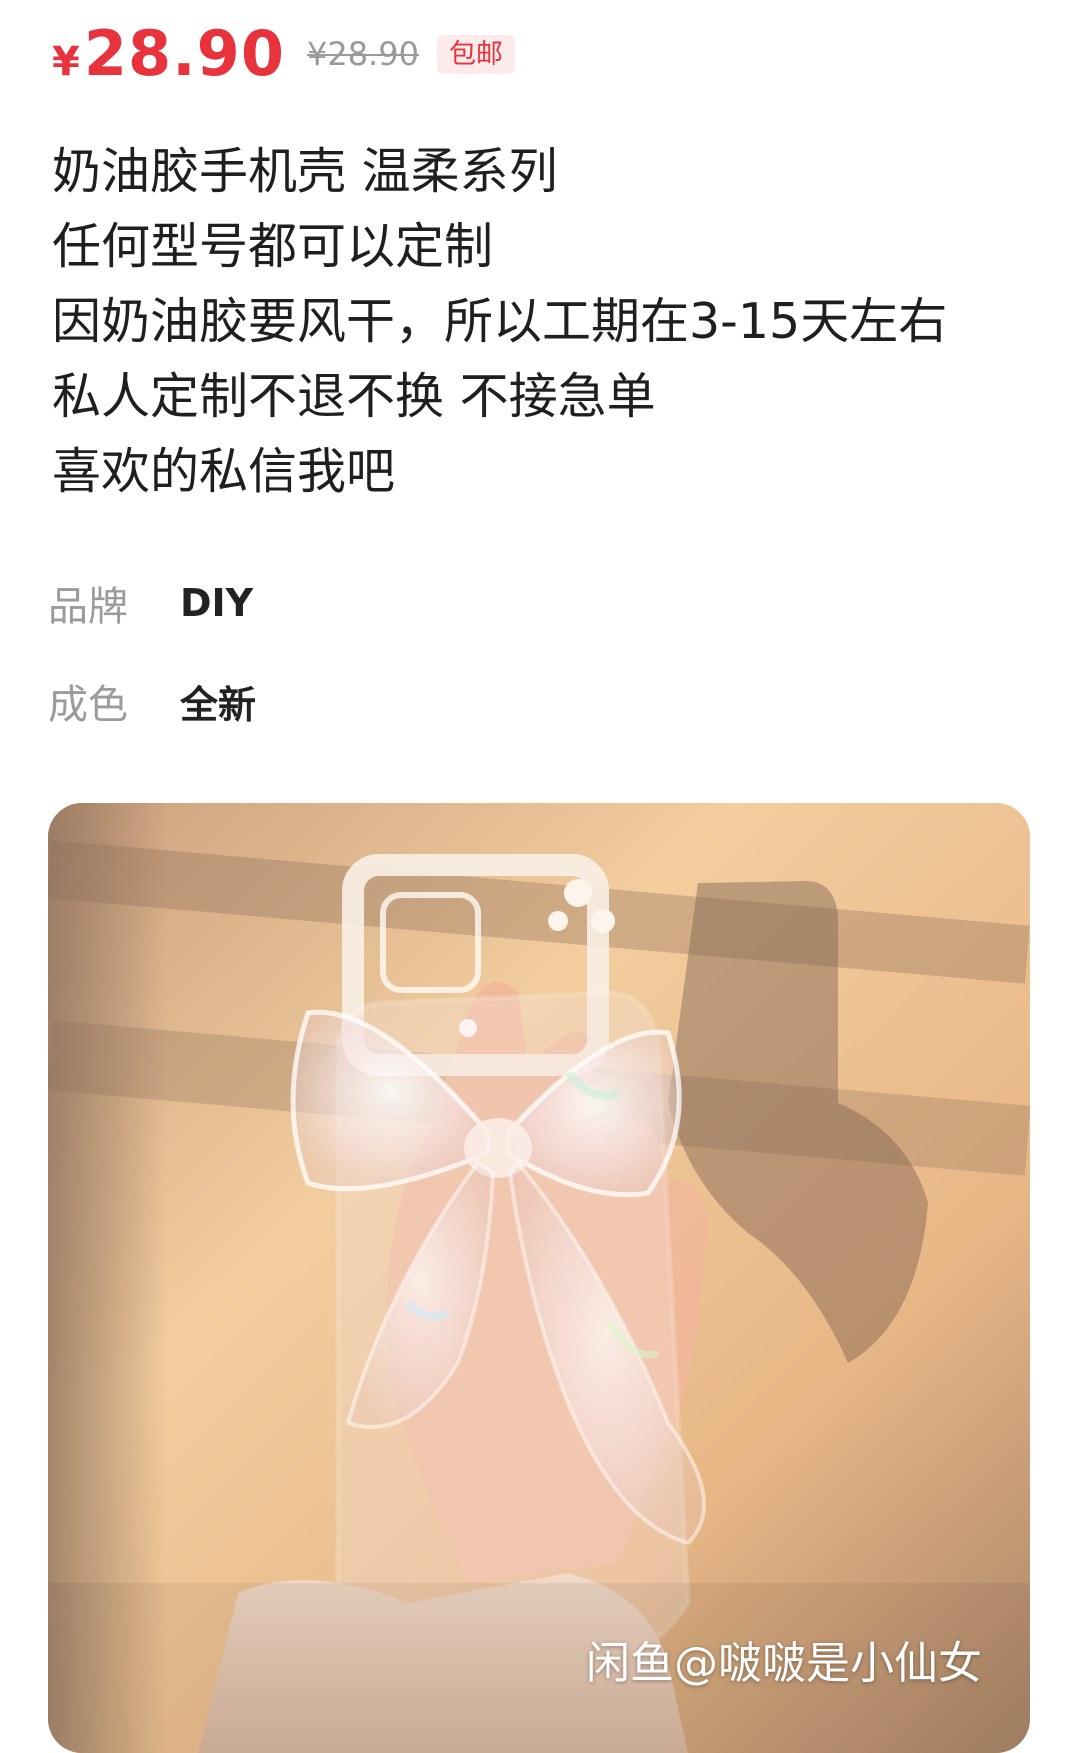 The height and width of the screenshot is (1753, 1080). I want to click on attribute-value: DIY, so click(217, 603).